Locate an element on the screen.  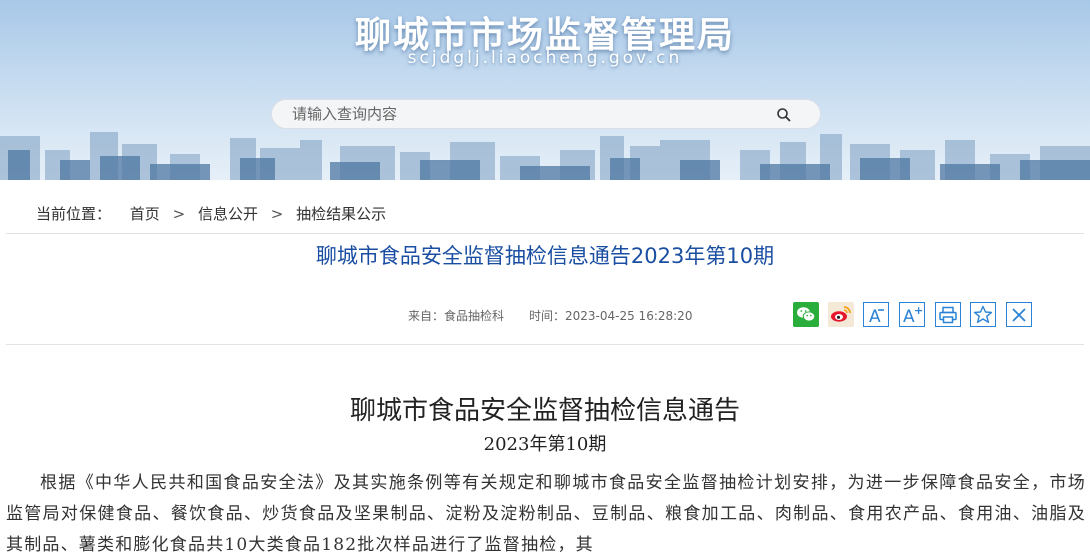
wechat-icon is located at coordinates (806, 314).